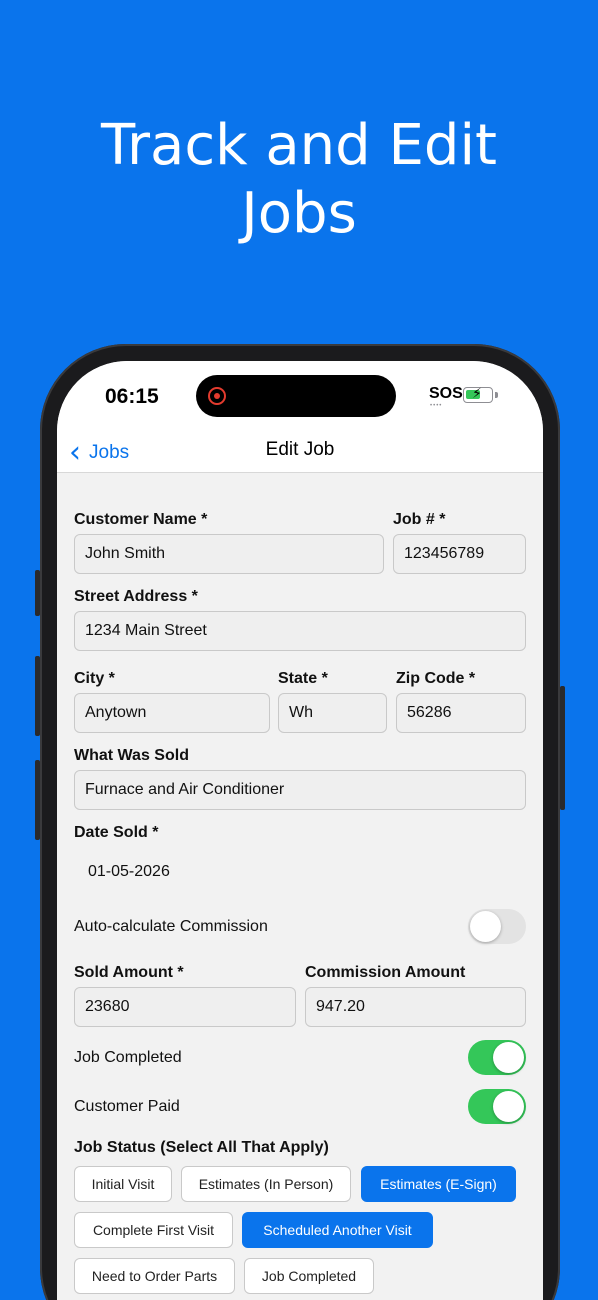 This screenshot has width=598, height=1300. I want to click on sos-indicator: SOS, so click(446, 393).